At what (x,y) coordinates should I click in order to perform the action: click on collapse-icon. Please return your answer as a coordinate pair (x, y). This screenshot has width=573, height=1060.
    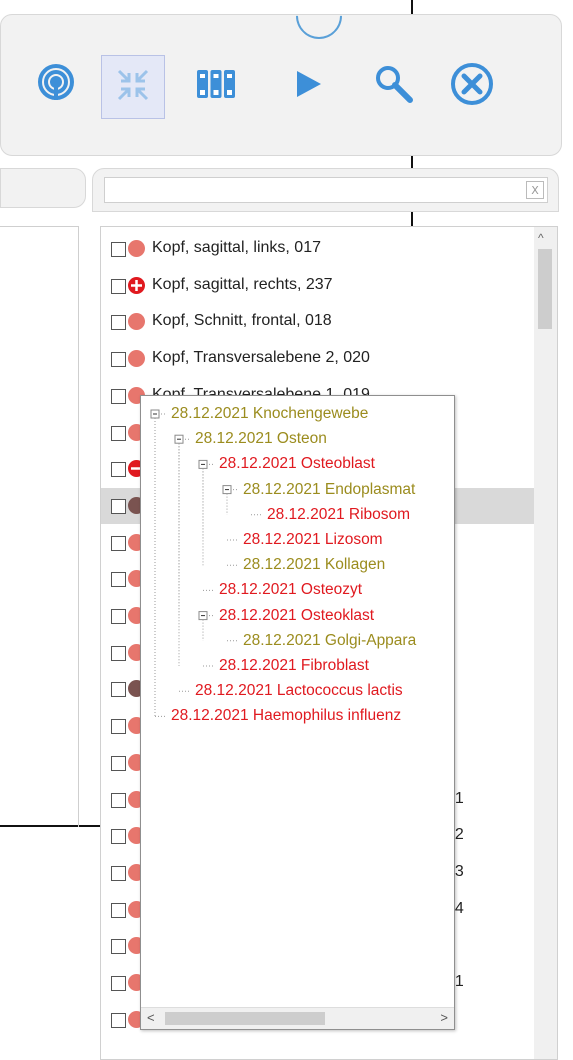
    Looking at the image, I should click on (133, 87).